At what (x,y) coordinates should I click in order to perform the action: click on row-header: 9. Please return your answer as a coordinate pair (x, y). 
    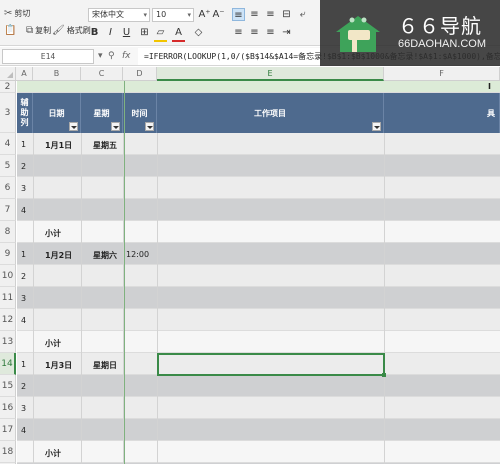
    Looking at the image, I should click on (8, 254).